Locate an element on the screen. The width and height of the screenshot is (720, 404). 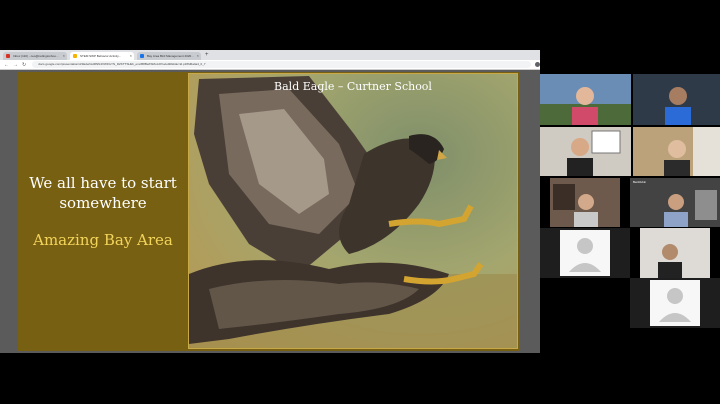
tab-gmail: Inbox (110) - ceo@redingtonboo... × is located at coordinates (35, 56).